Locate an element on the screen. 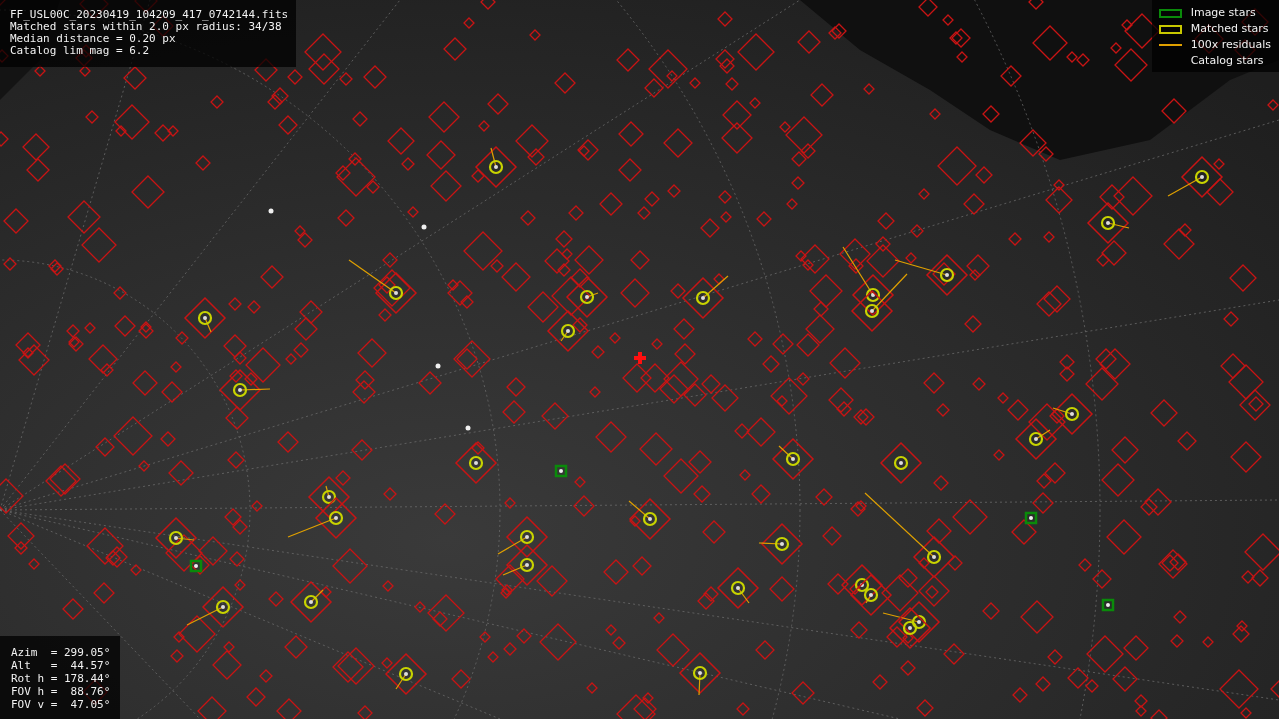 The width and height of the screenshot is (1279, 719). legend-label: Matched stars is located at coordinates (1229, 28).